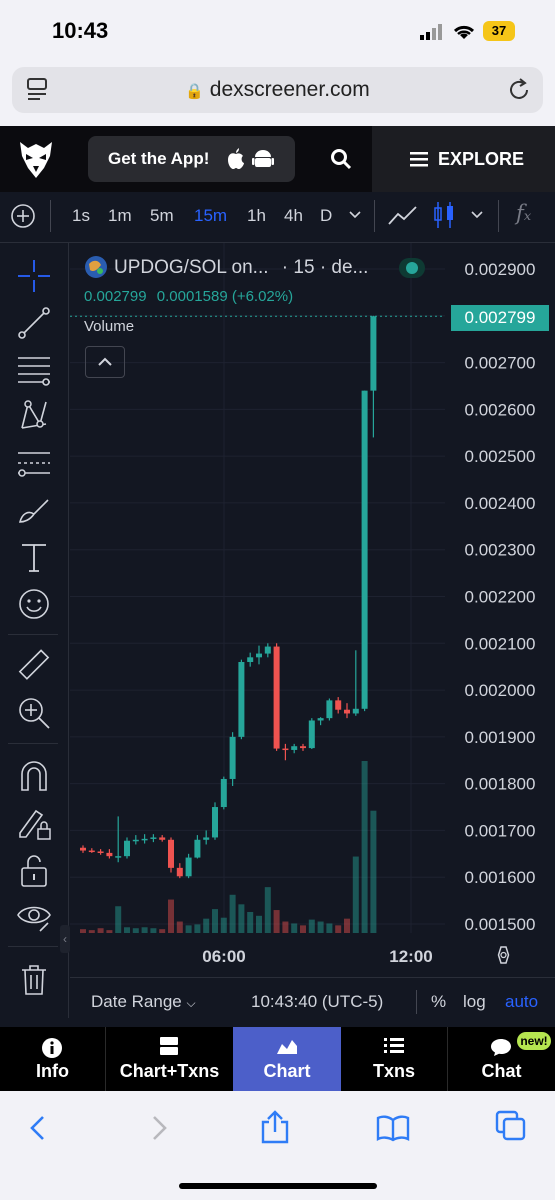 This screenshot has height=1200, width=555. What do you see at coordinates (503, 955) in the screenshot?
I see `chart-settings-icon` at bounding box center [503, 955].